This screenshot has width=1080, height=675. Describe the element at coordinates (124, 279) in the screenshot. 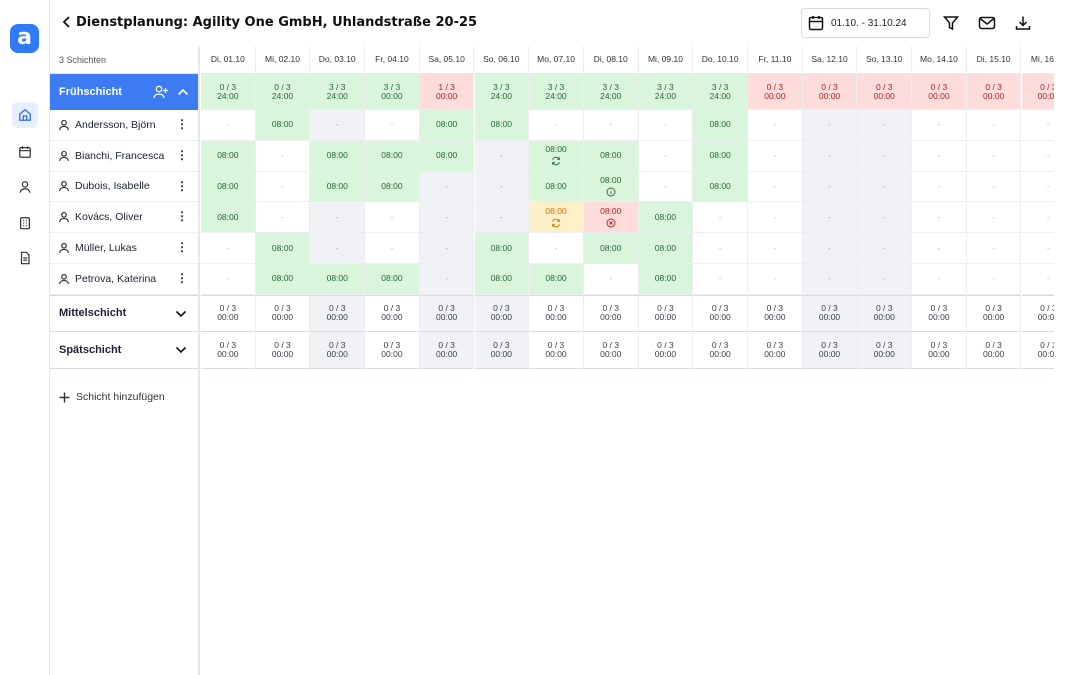

I see `employee-row: Petrova, Katerina ⋮` at that location.